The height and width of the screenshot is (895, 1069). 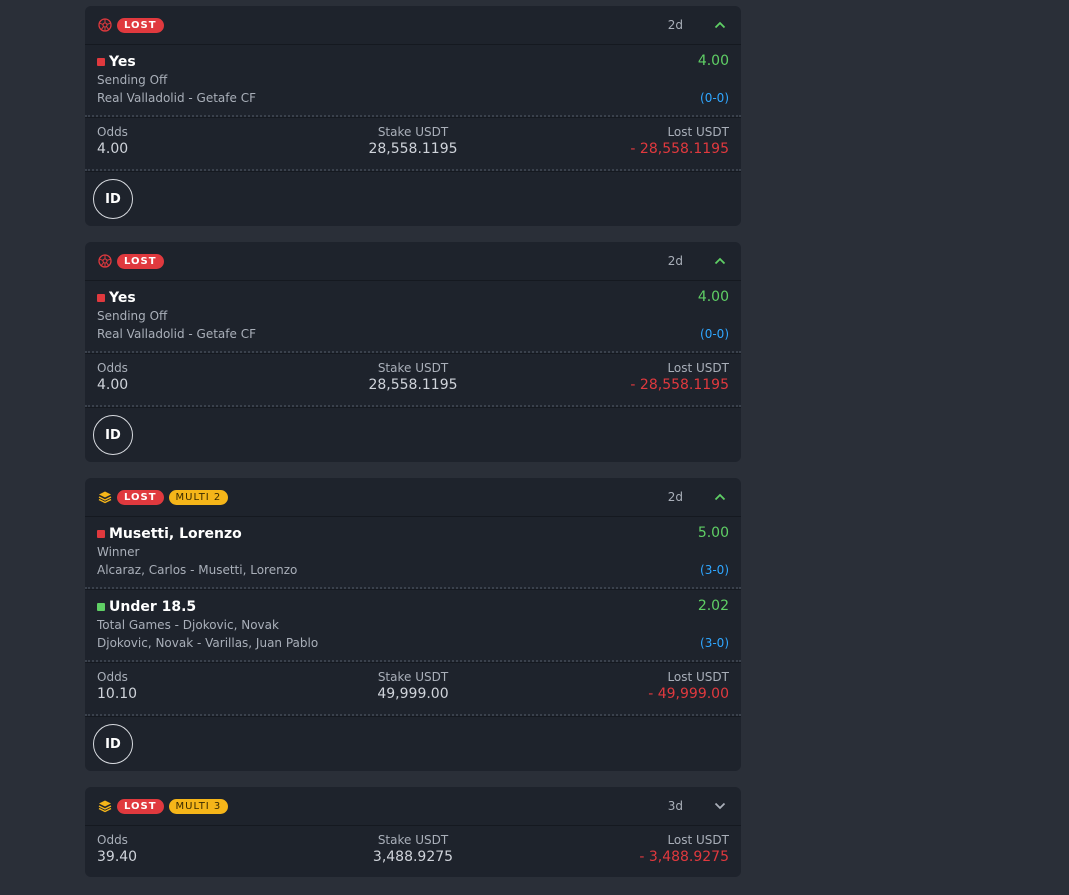 I want to click on result-value: - 49,999.00, so click(x=688, y=694).